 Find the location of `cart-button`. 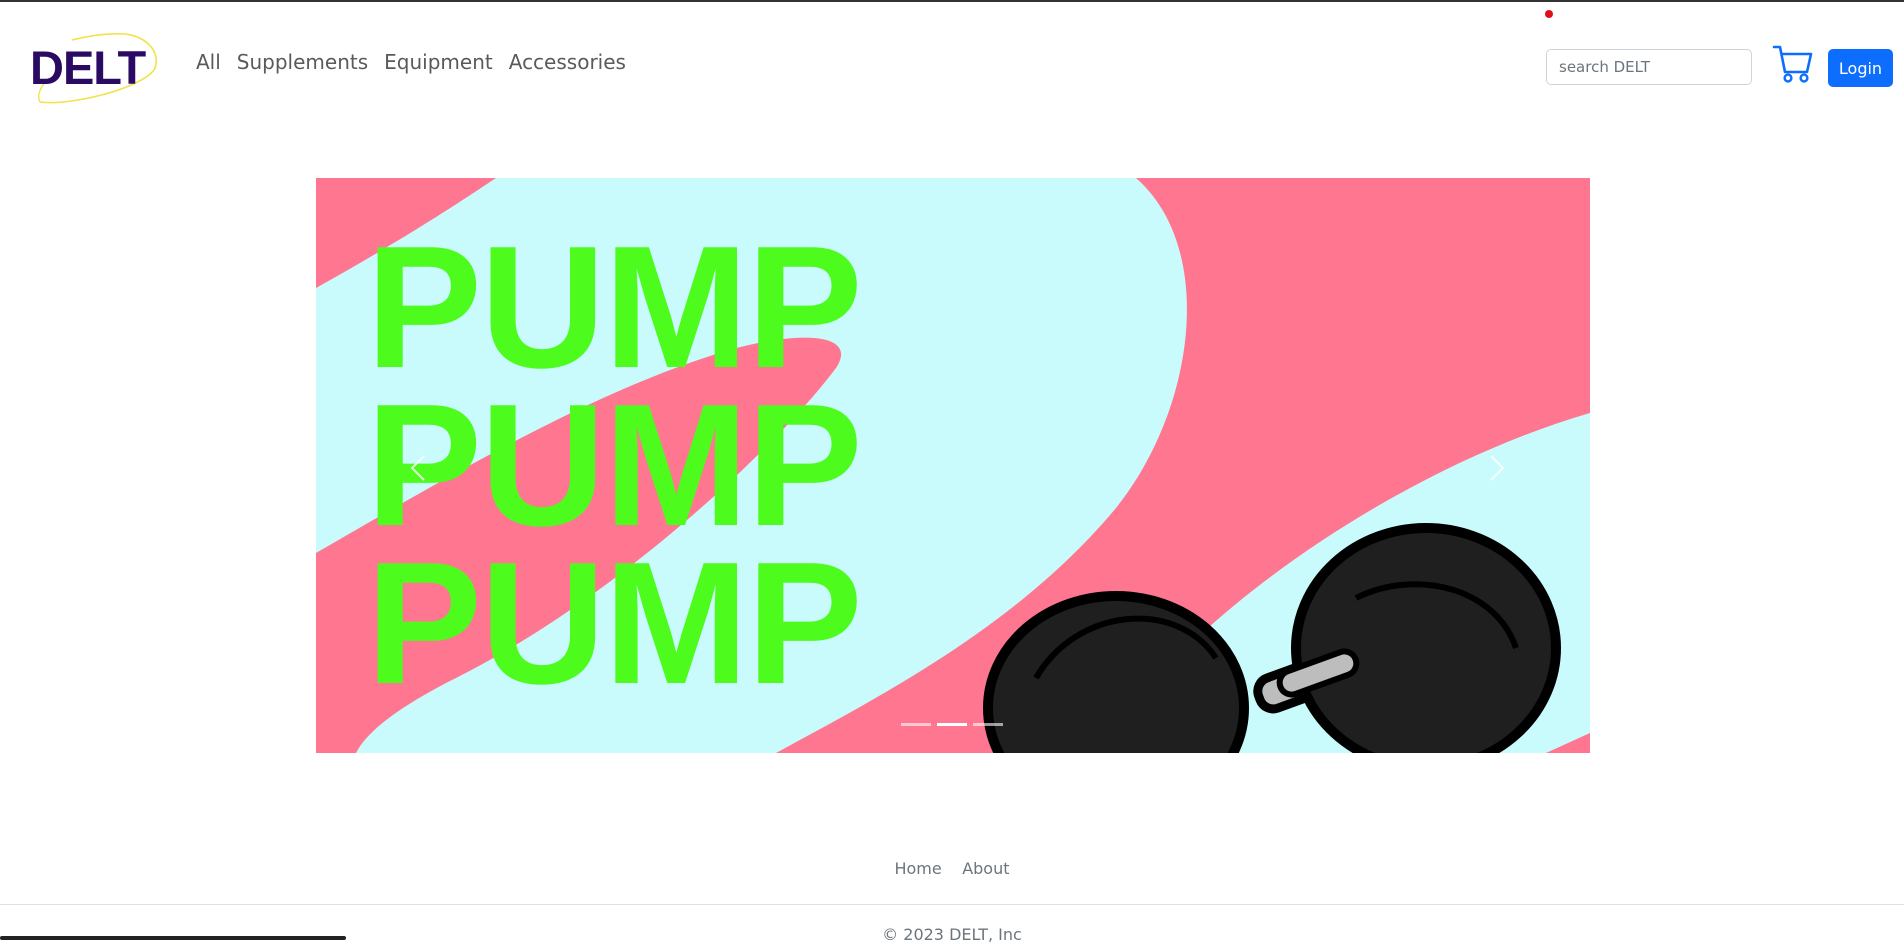

cart-button is located at coordinates (1793, 64).